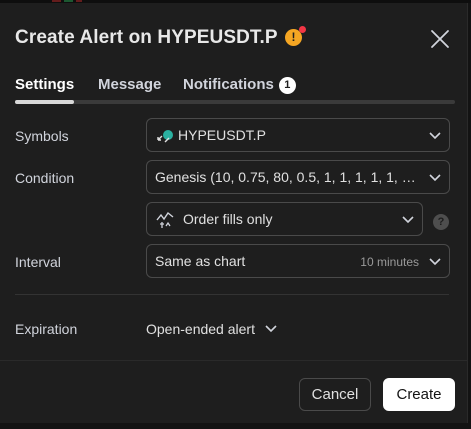 The image size is (471, 429). Describe the element at coordinates (44, 102) in the screenshot. I see `active-tab-indicator` at that location.